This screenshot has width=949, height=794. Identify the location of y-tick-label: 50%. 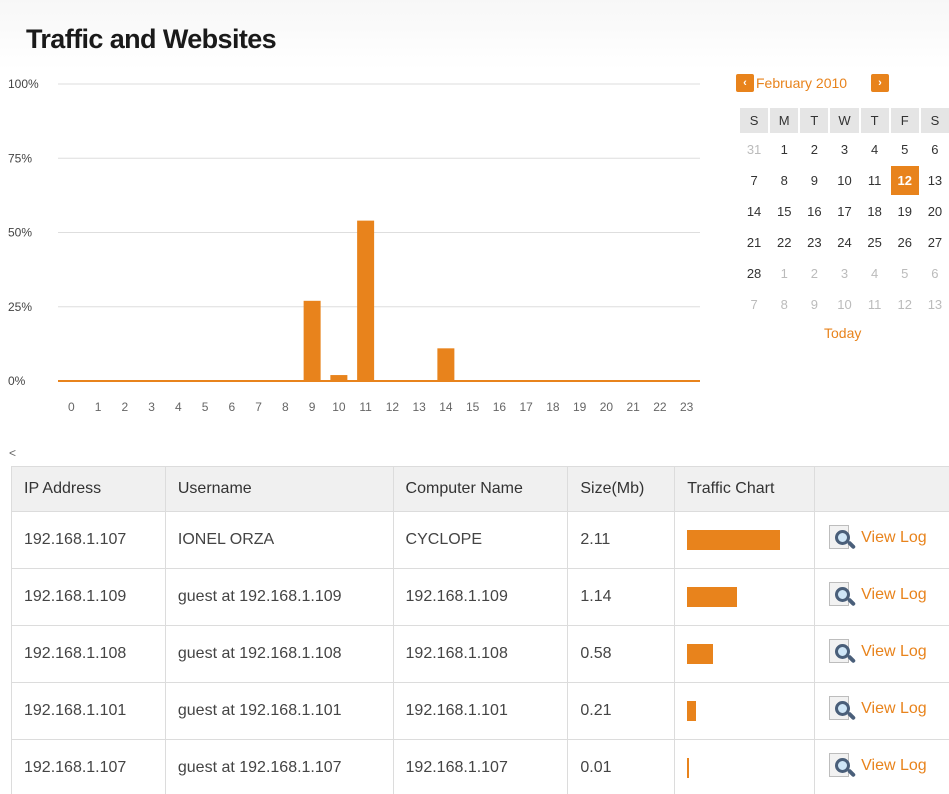
(20, 233).